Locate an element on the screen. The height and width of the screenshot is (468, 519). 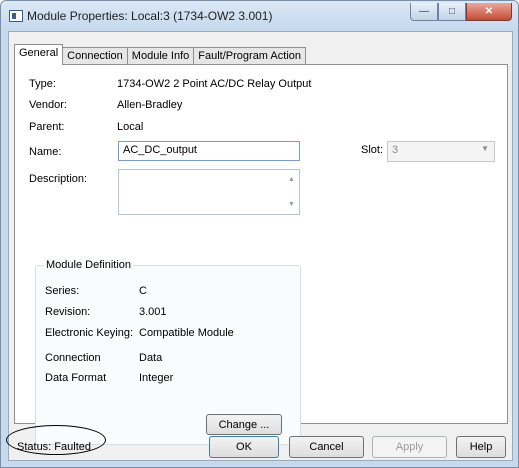
scroll-down-icon: ▼ is located at coordinates (291, 204).